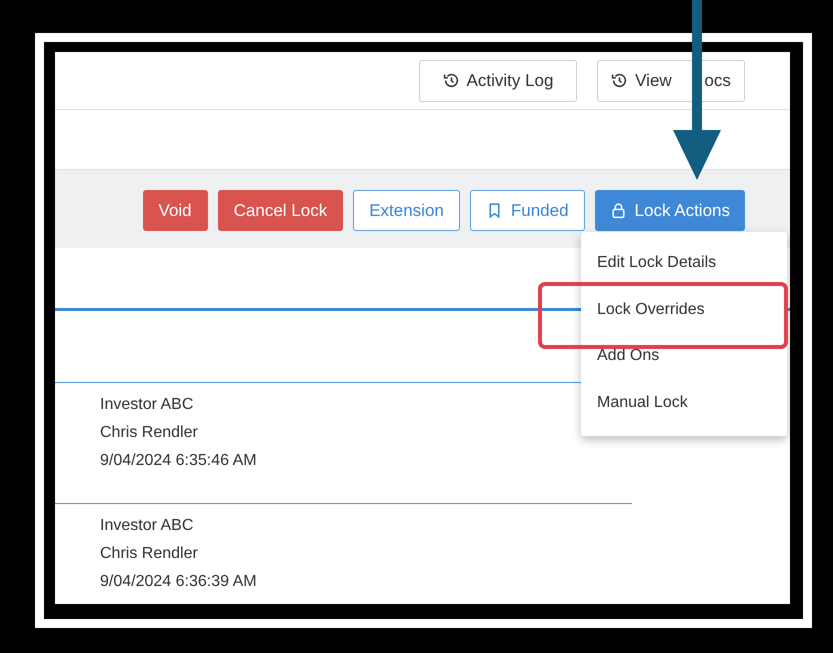 This screenshot has height=653, width=833. I want to click on menu-item: Add Ons, so click(684, 356).